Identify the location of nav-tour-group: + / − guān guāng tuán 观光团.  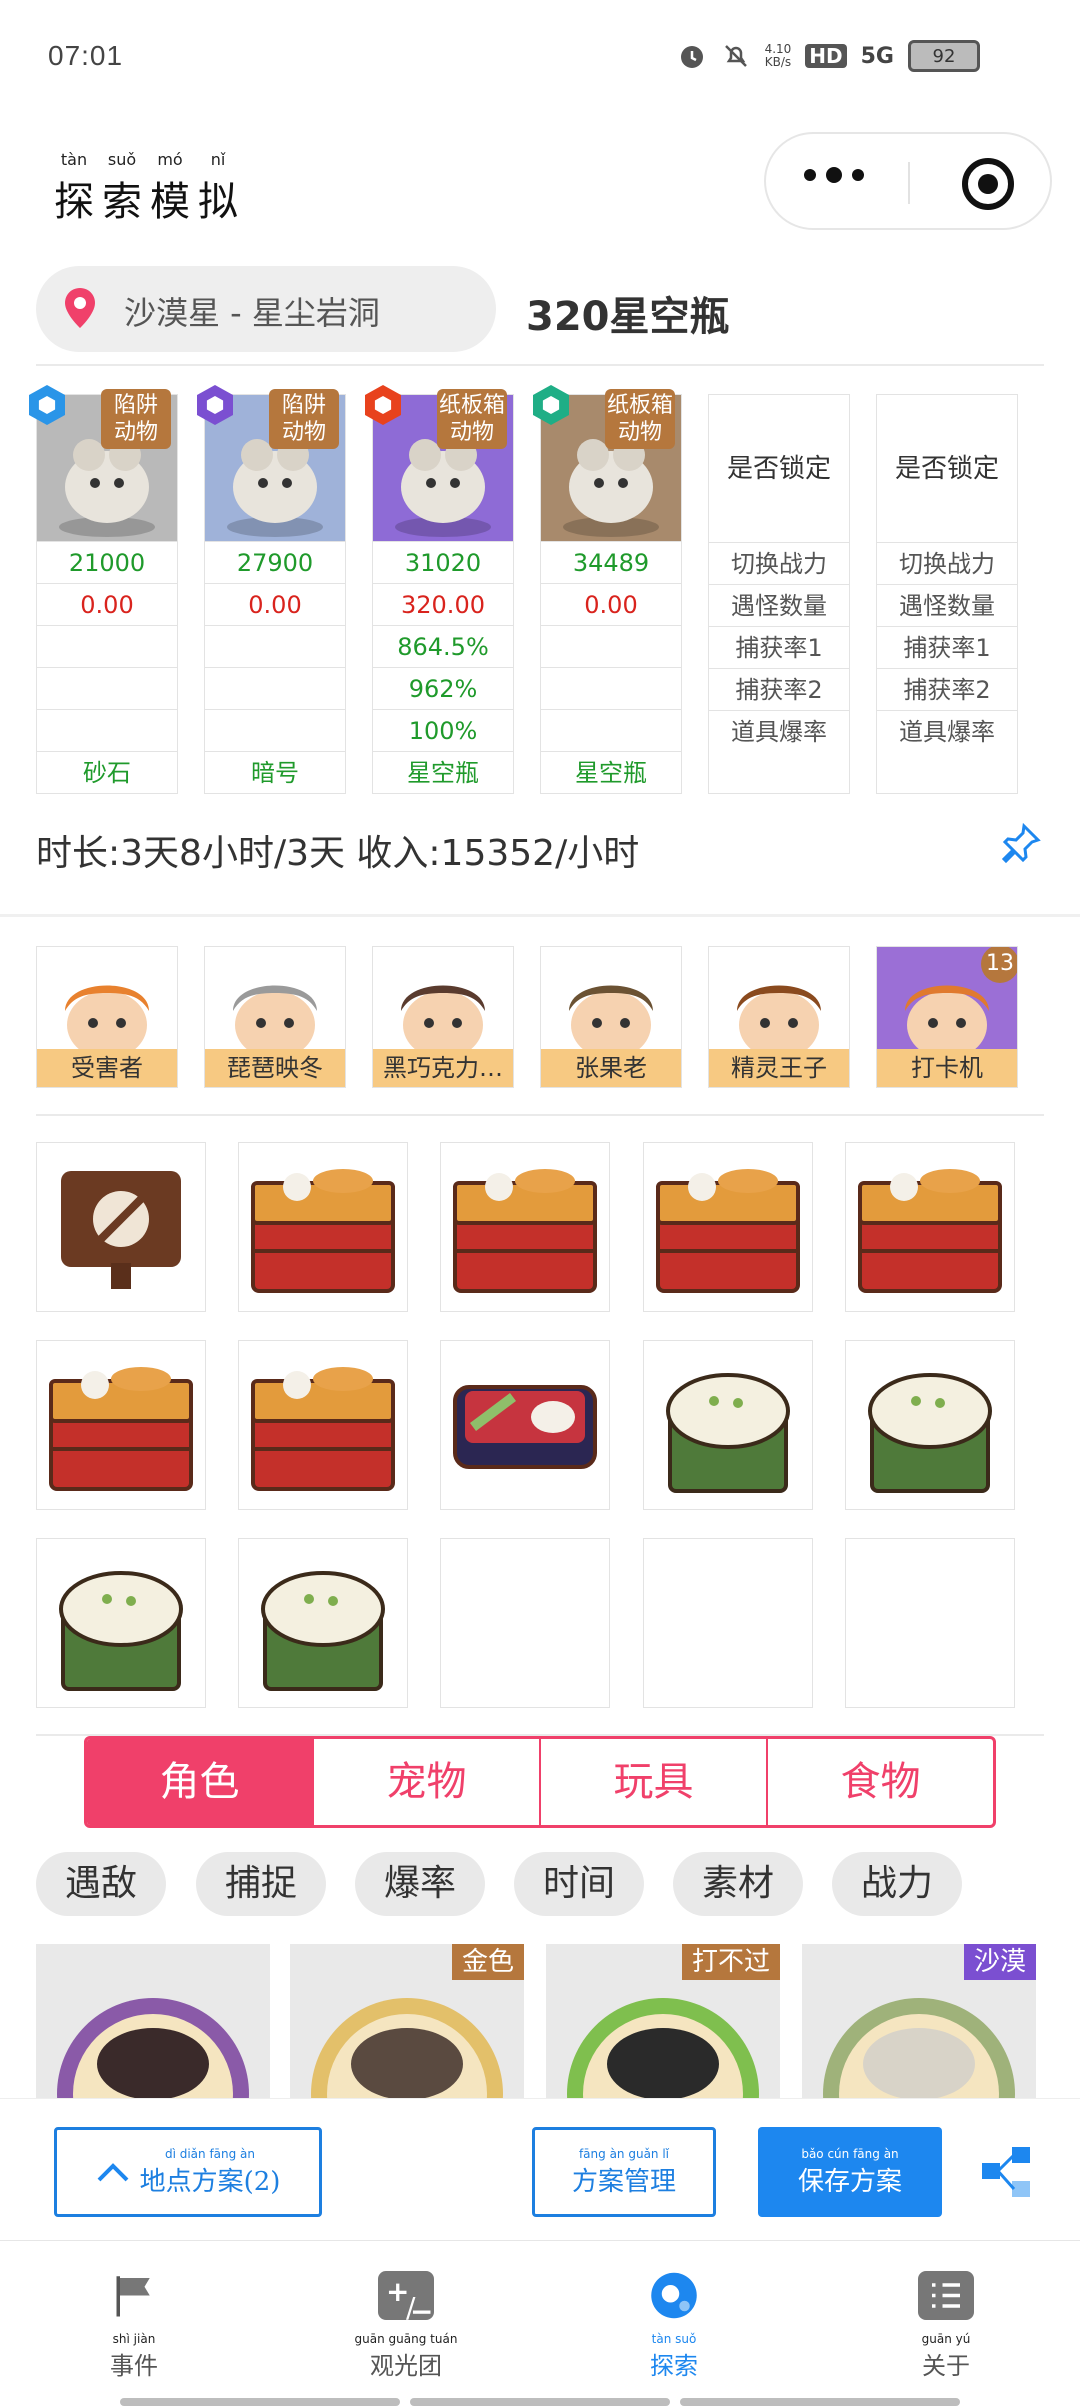
(406, 2326).